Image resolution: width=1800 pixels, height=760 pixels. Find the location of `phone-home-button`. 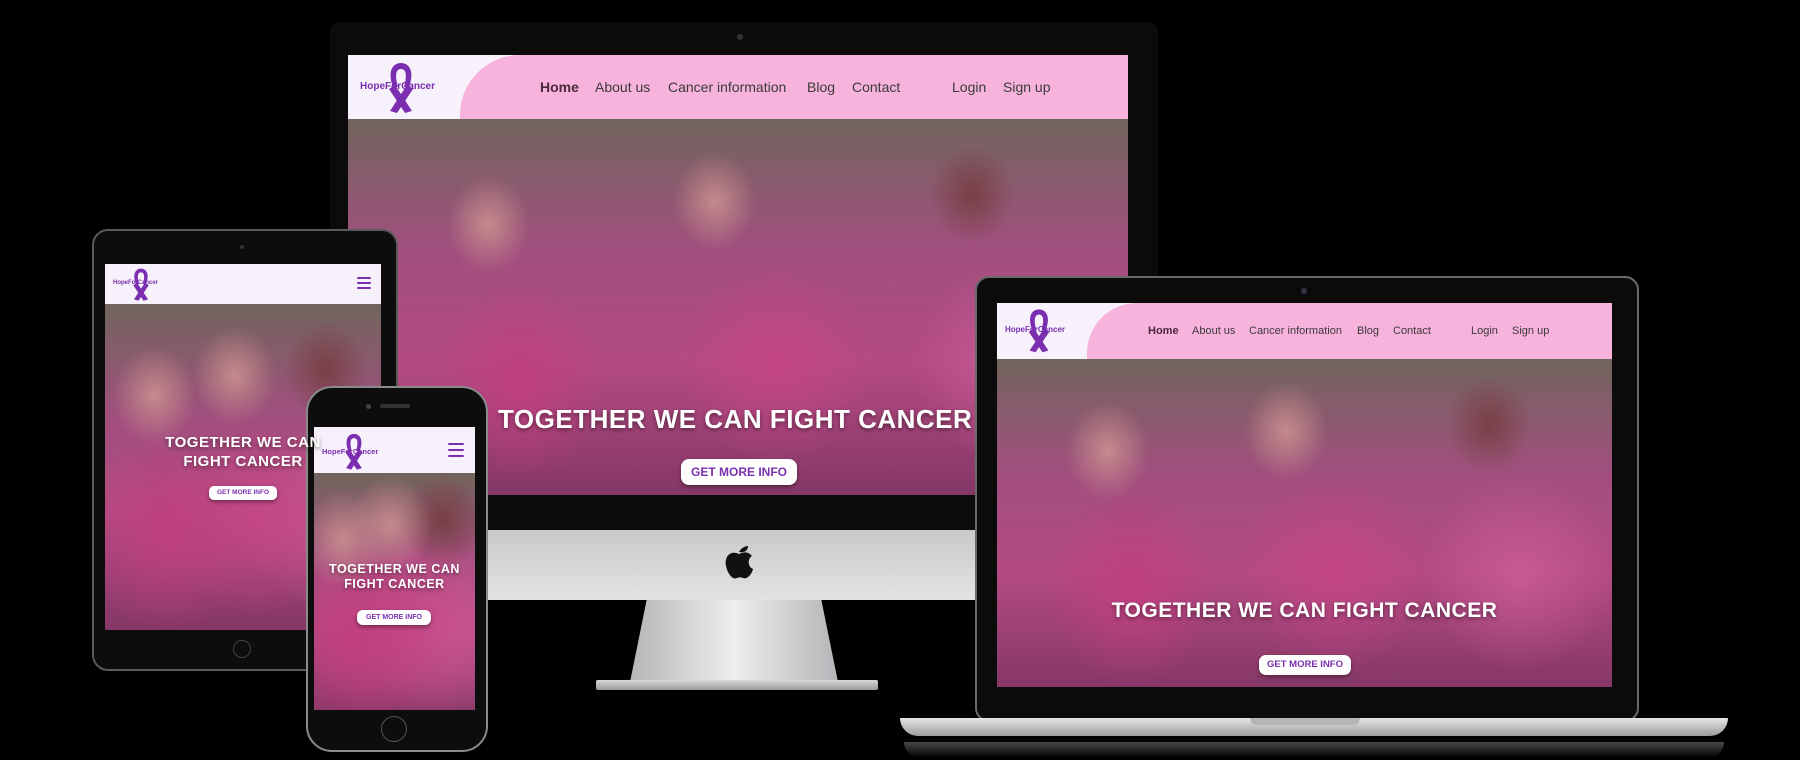

phone-home-button is located at coordinates (394, 729).